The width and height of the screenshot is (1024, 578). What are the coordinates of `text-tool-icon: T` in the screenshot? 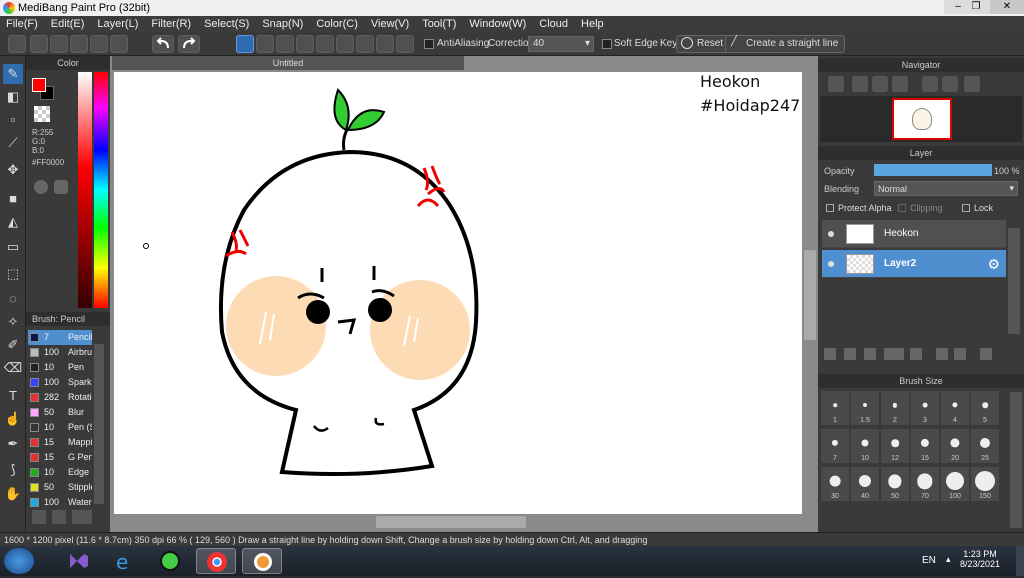 It's located at (13, 396).